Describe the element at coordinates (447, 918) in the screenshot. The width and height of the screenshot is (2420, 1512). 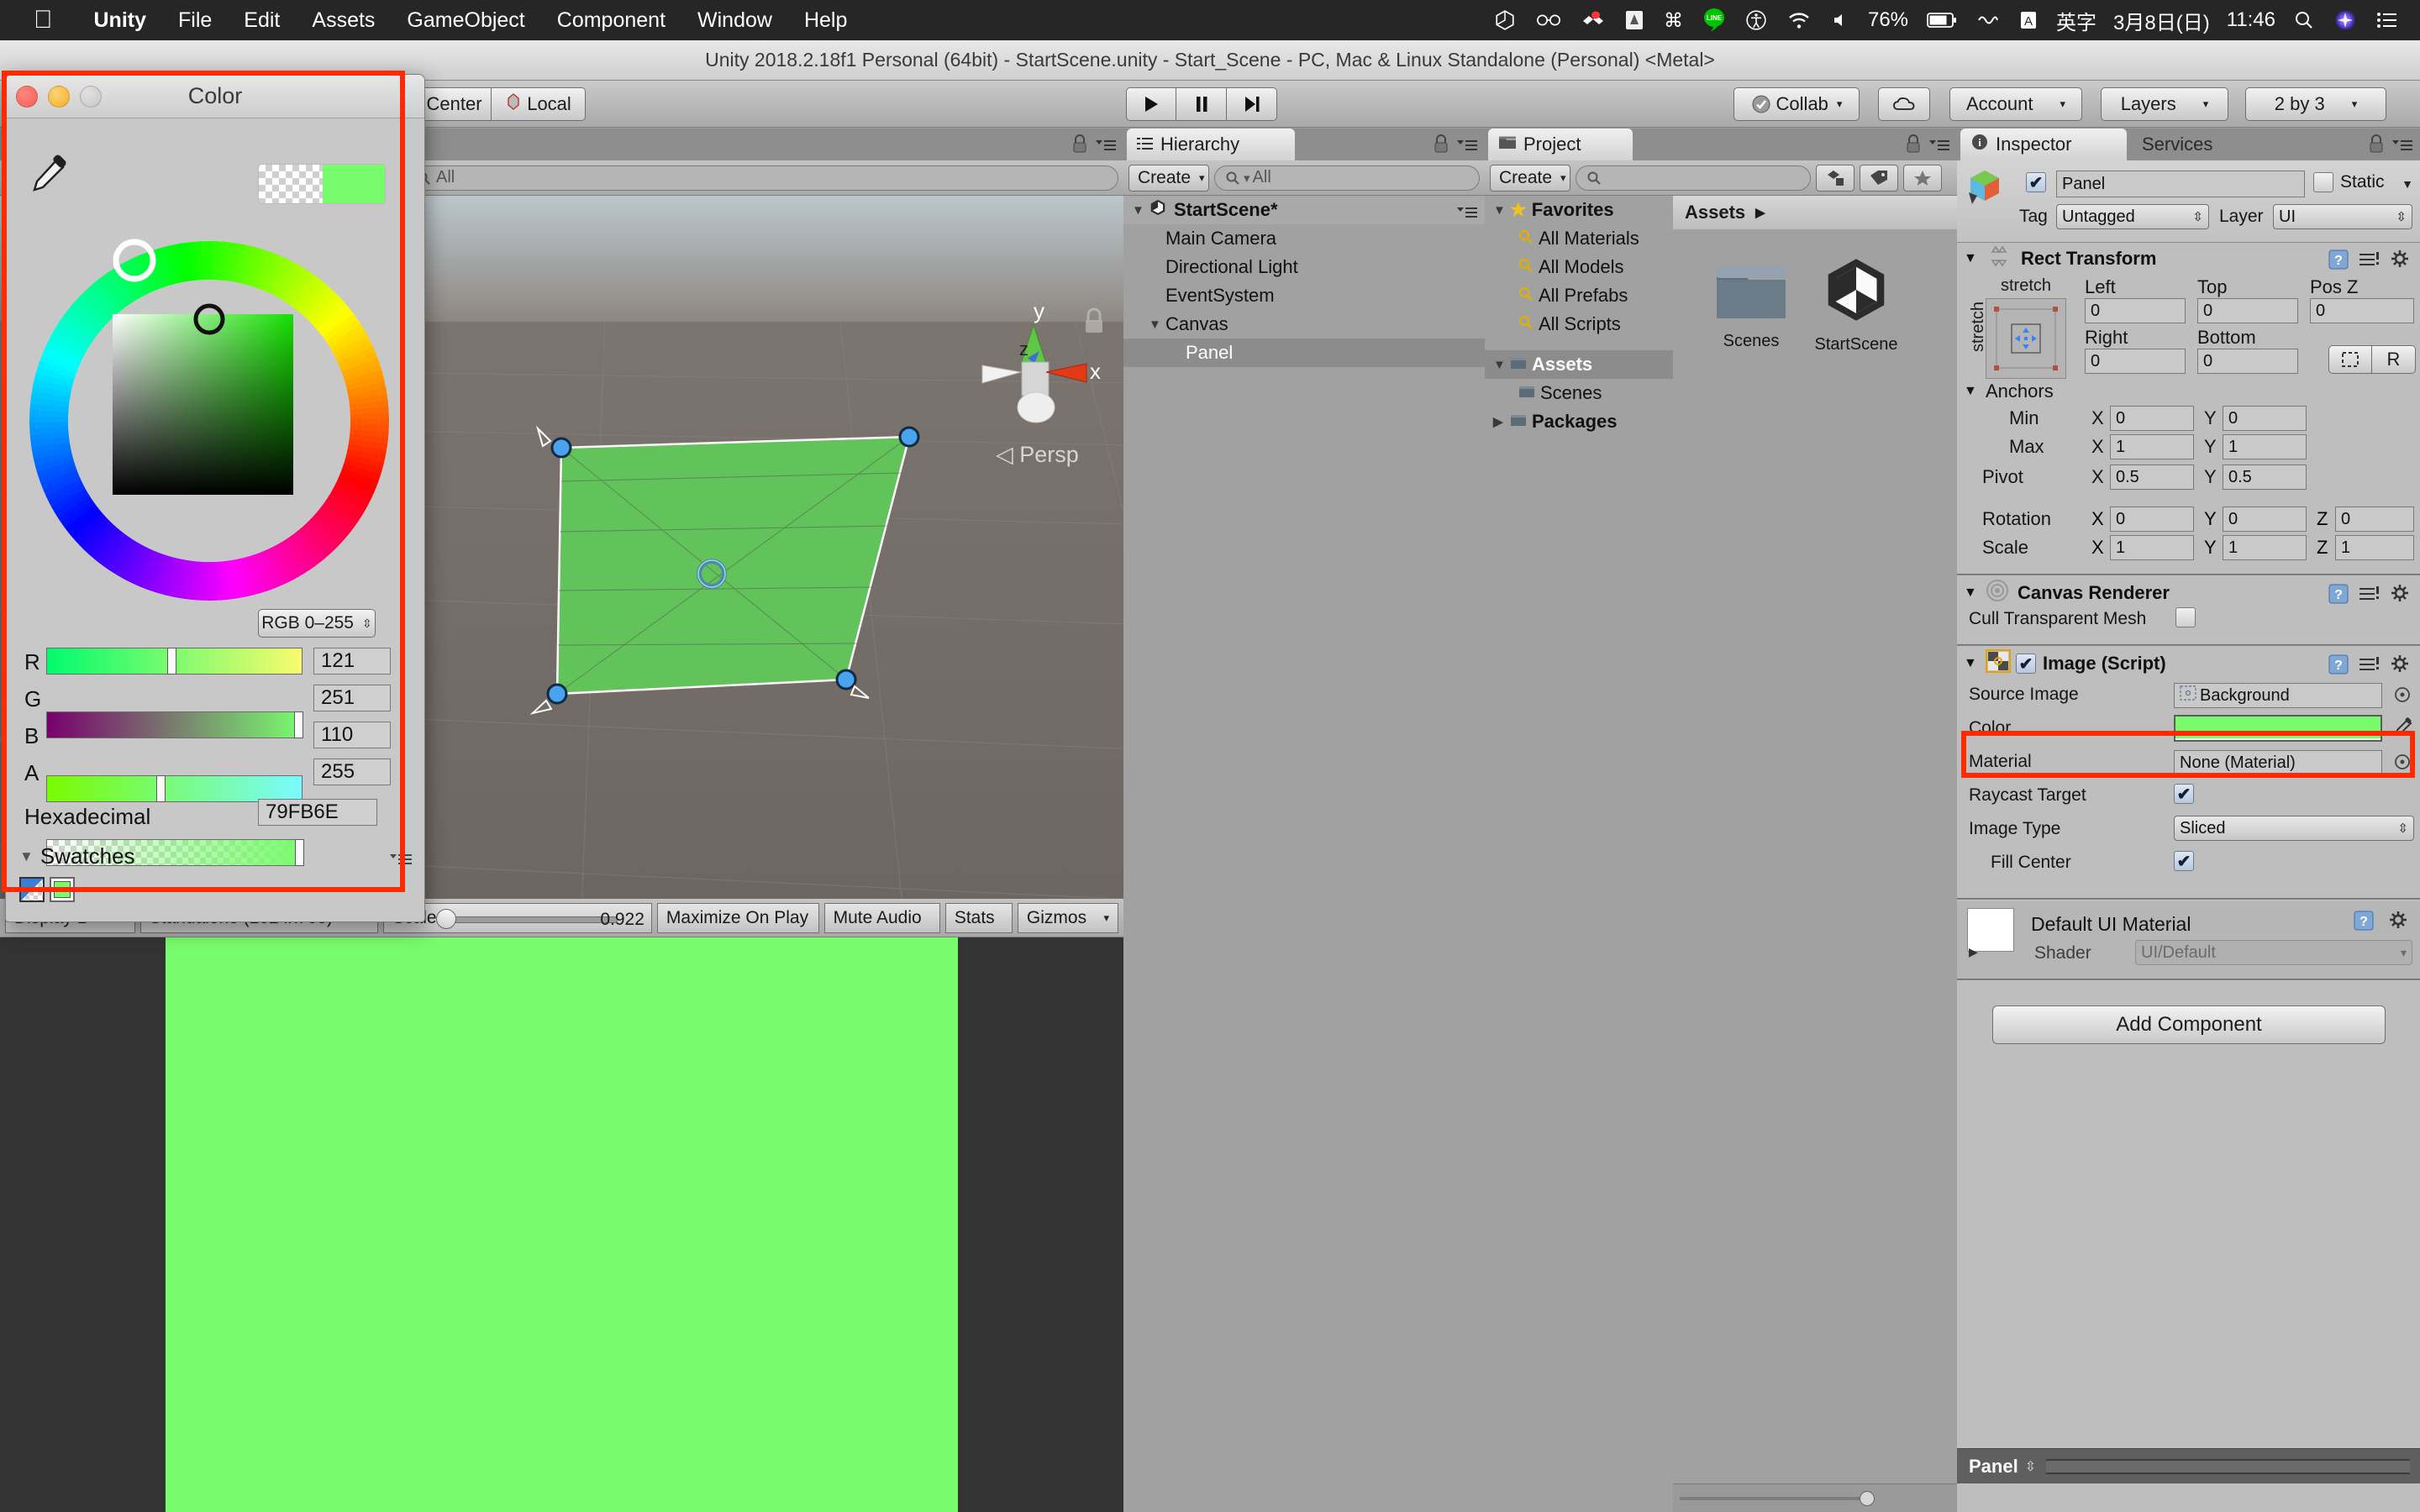
I see `scale-handle` at that location.